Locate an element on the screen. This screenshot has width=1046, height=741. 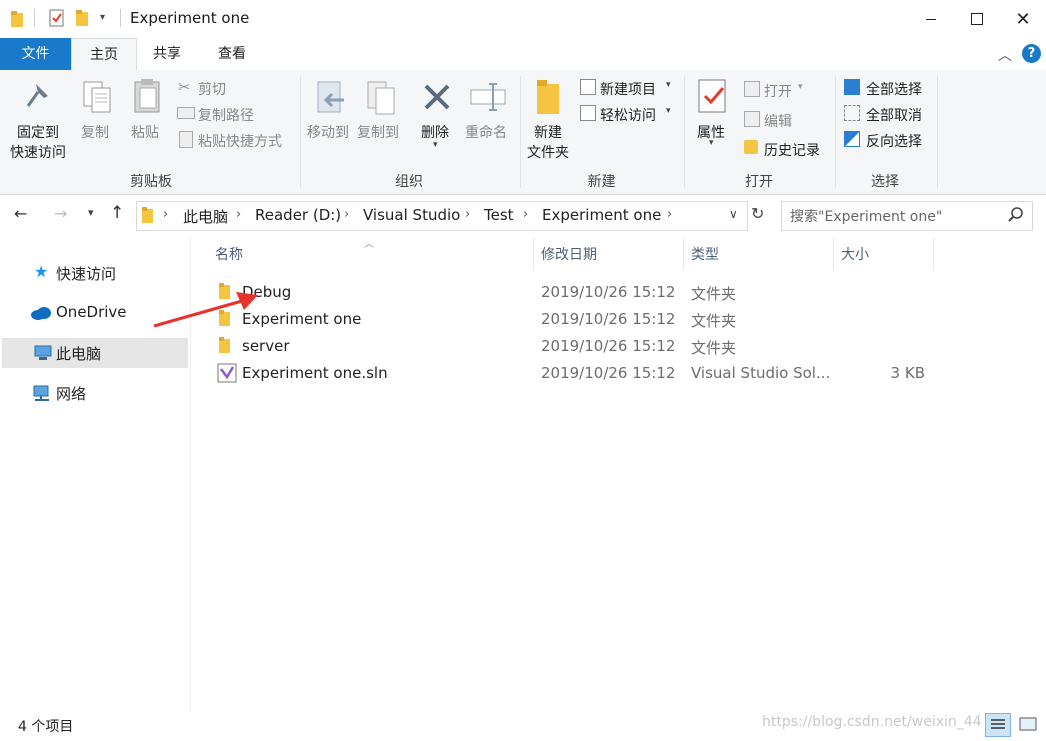
edit-button: 编辑 is located at coordinates (782, 120).